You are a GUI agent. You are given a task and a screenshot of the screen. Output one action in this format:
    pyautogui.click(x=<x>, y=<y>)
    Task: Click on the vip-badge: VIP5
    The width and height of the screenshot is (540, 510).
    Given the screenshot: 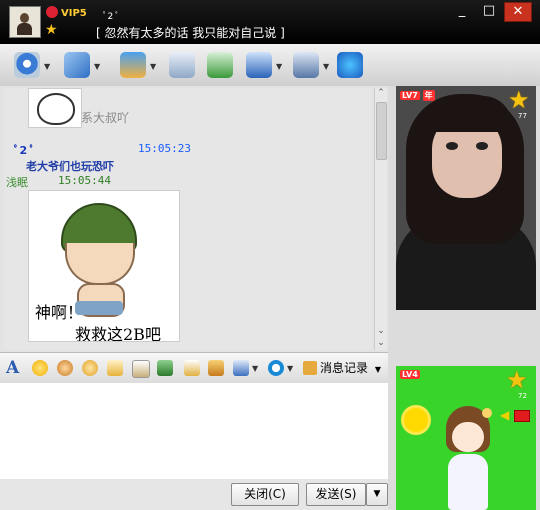 What is the action you would take?
    pyautogui.click(x=66, y=12)
    